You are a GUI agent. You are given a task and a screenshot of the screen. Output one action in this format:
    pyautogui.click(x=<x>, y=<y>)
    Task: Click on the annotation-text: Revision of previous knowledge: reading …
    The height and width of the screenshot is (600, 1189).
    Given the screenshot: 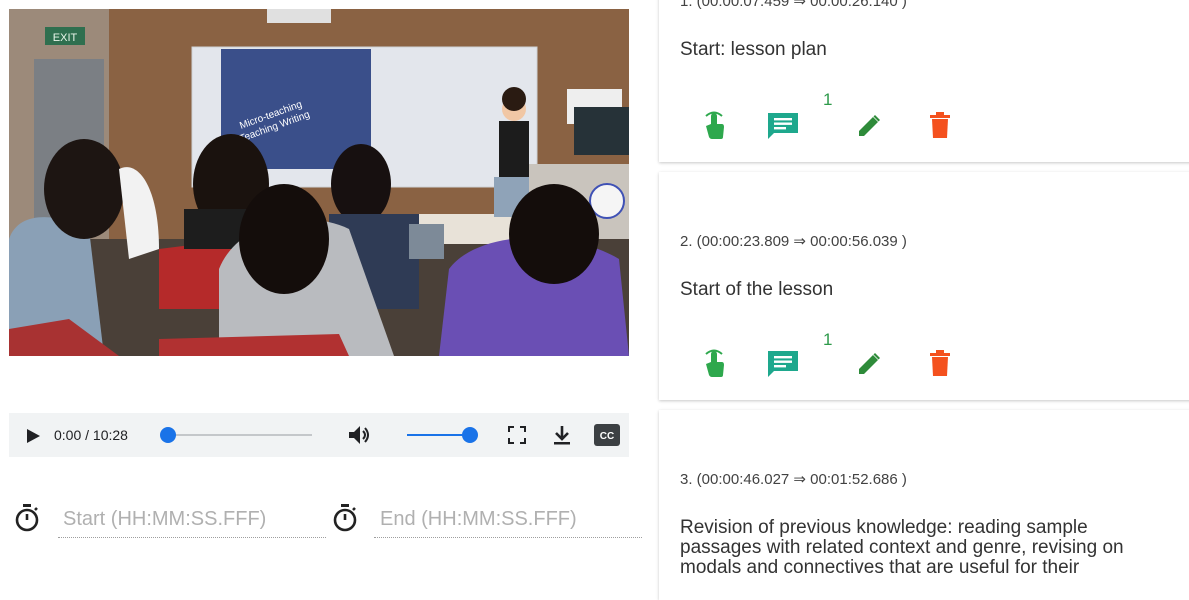 What is the action you would take?
    pyautogui.click(x=902, y=547)
    